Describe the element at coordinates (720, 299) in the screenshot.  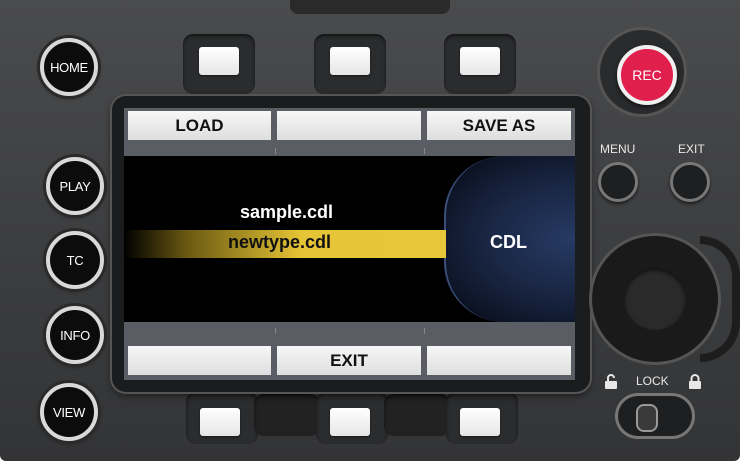
I see `dial-guard` at that location.